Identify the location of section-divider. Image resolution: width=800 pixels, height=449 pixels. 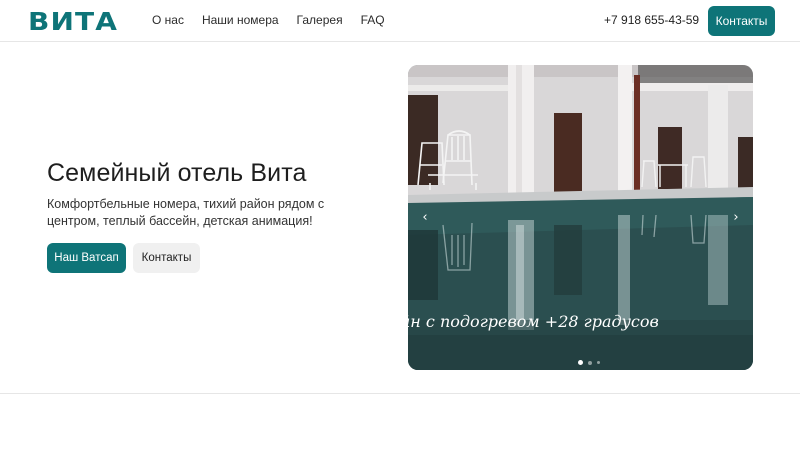
(400, 393).